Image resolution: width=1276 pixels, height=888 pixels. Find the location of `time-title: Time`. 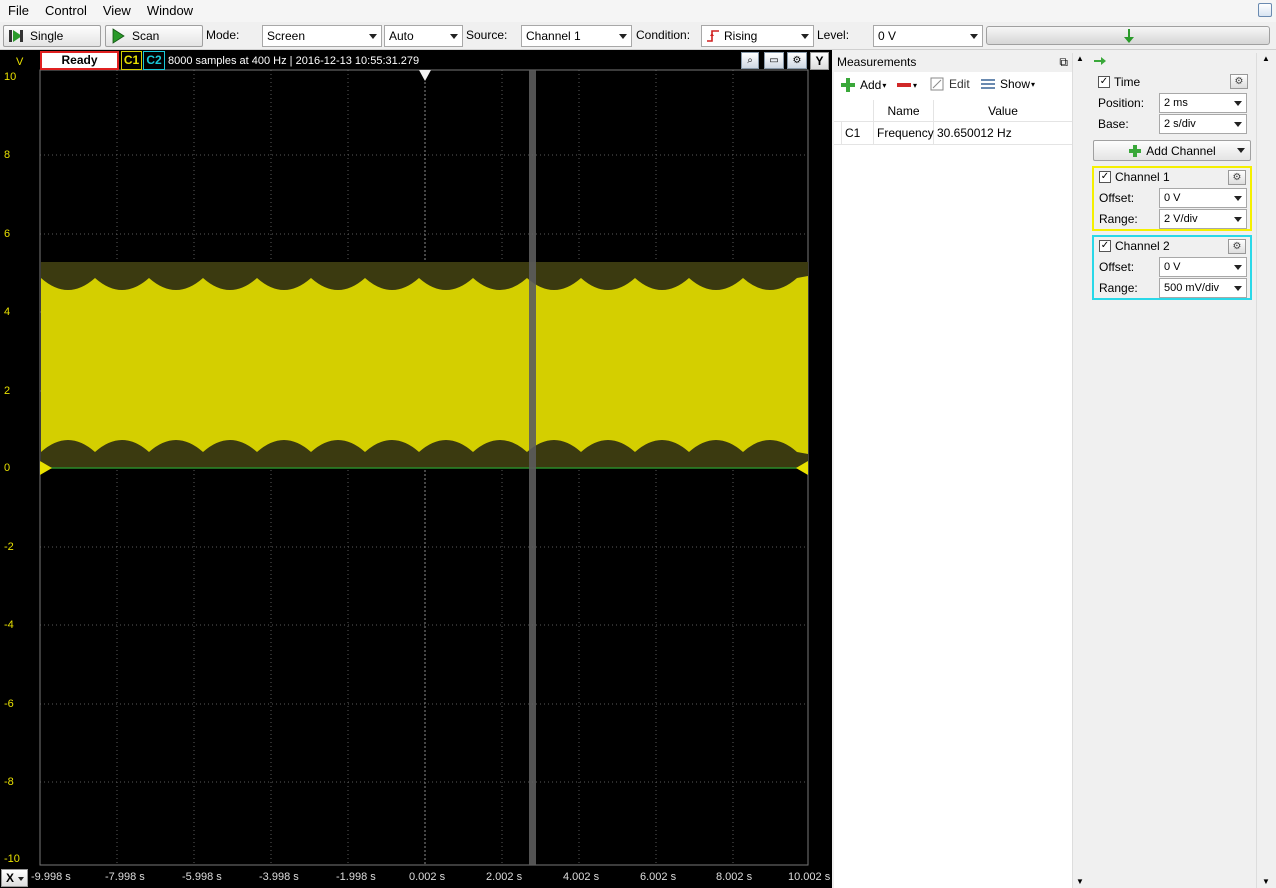

time-title: Time is located at coordinates (1127, 82).